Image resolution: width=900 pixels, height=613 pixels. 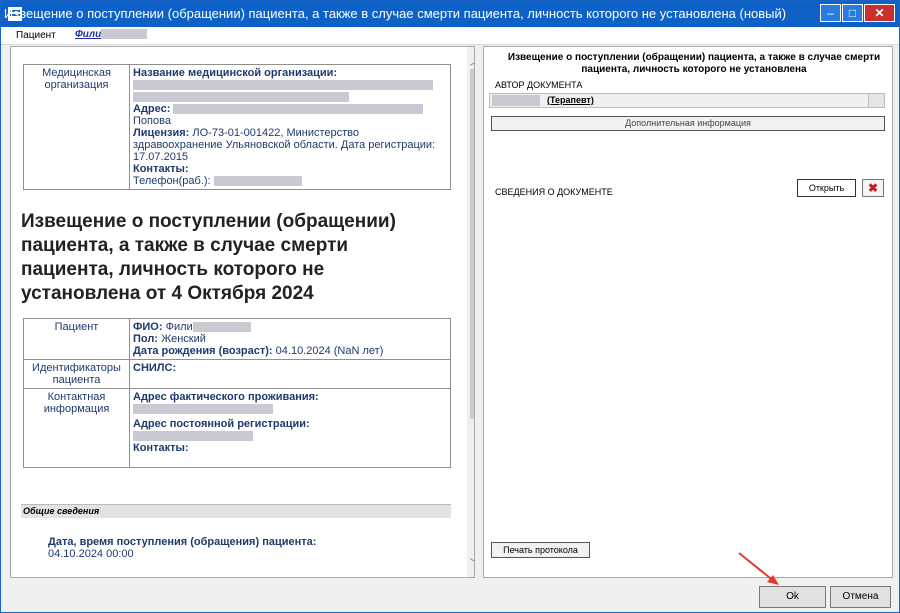 What do you see at coordinates (91, 554) in the screenshot?
I see `admission-value: 04.10.2024 00:00` at bounding box center [91, 554].